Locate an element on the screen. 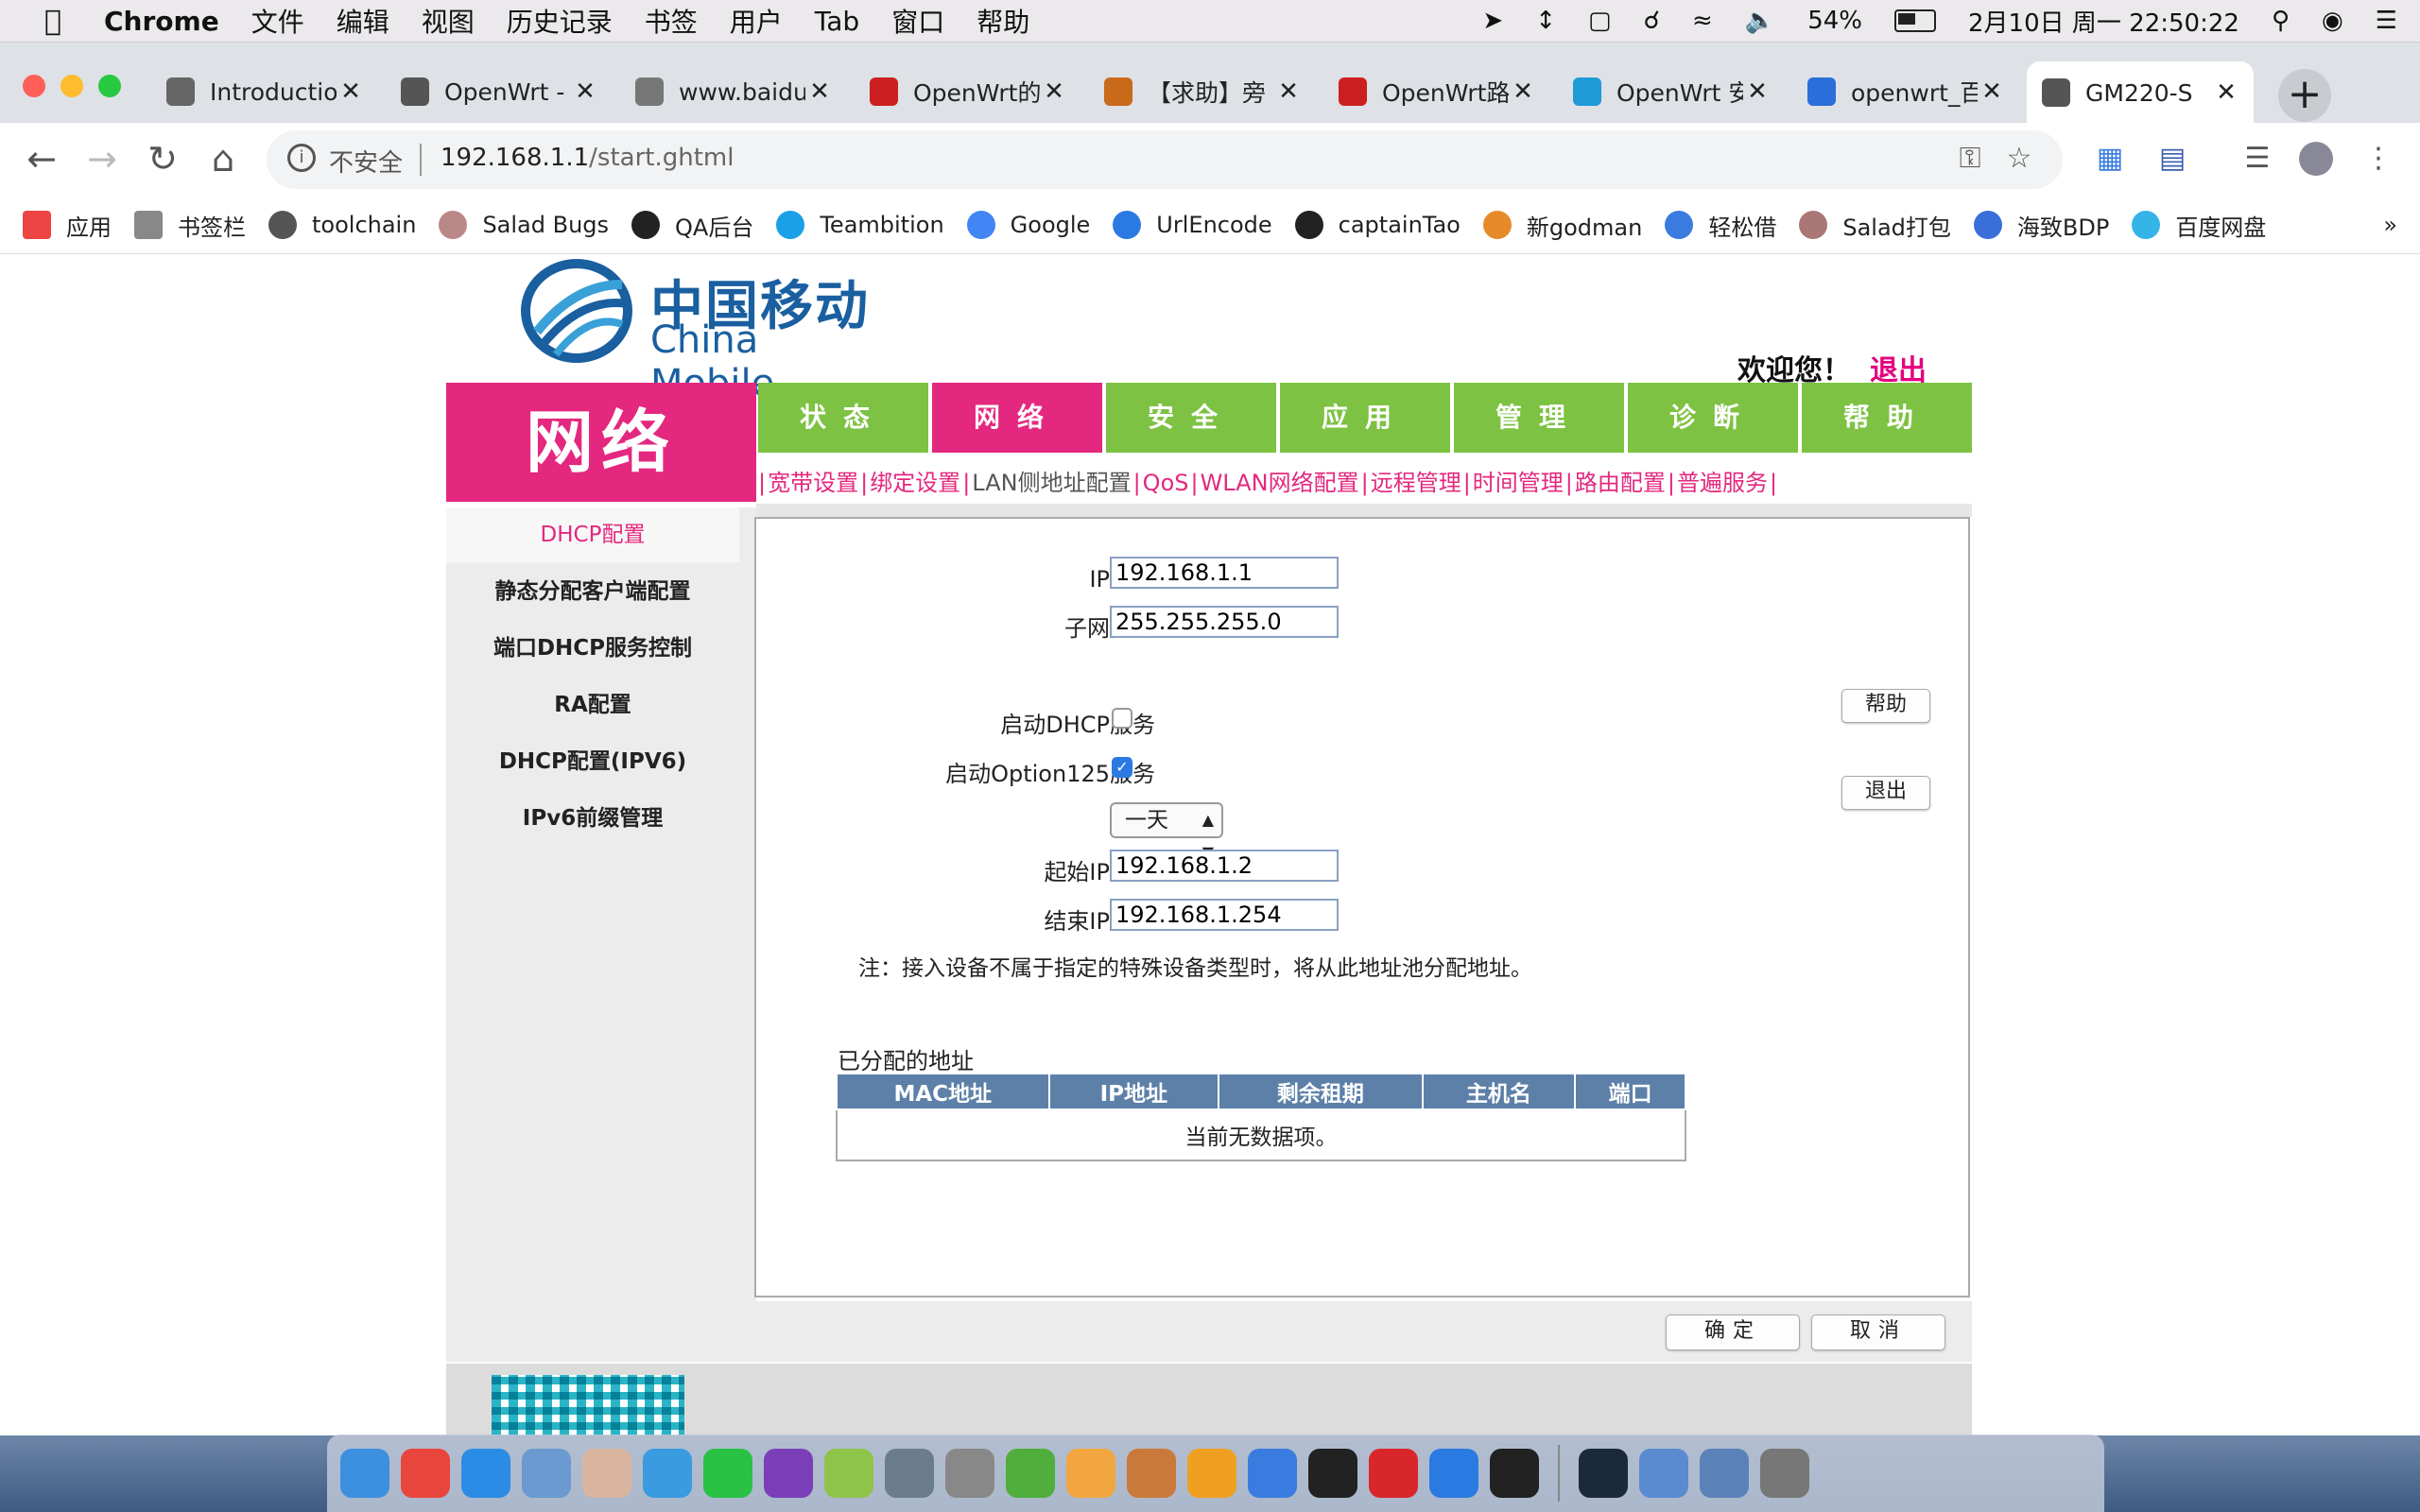 Image resolution: width=2420 pixels, height=1512 pixels. sub-nav-link: 时间管理 is located at coordinates (1518, 483).